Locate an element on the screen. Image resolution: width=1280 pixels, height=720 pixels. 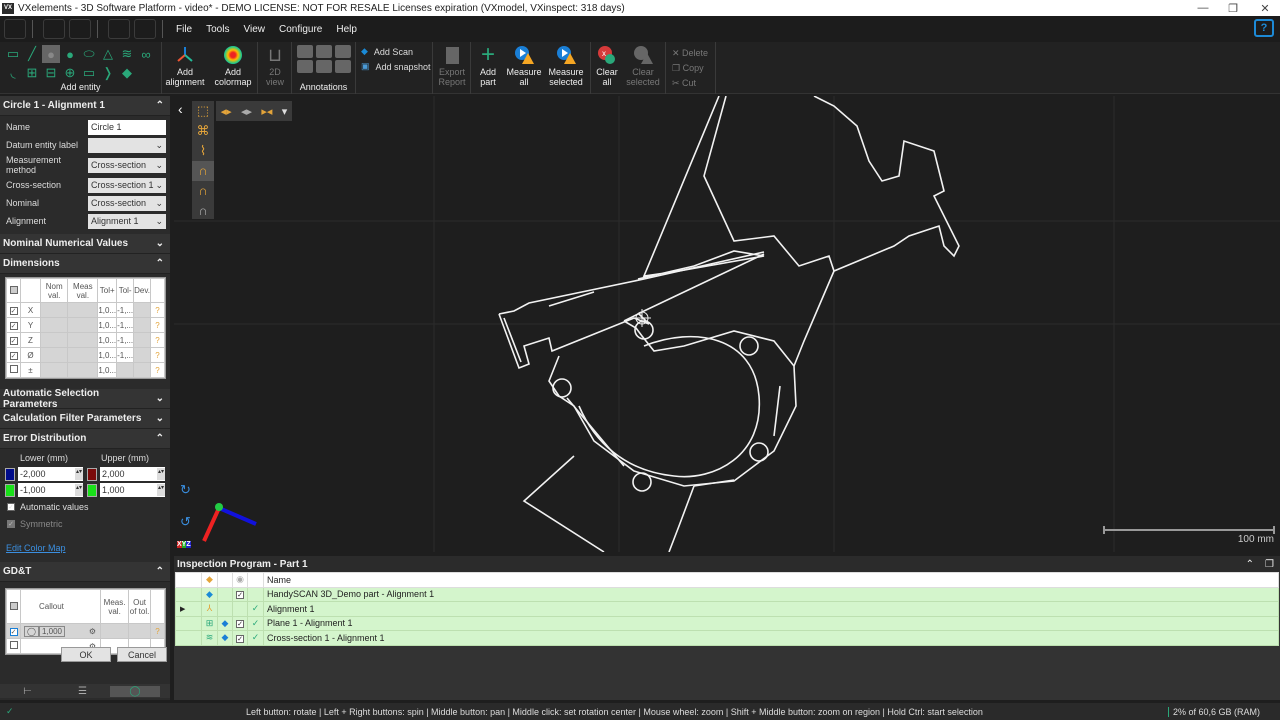
nominal-values-header: Nominal Numerical Values ⌄ is located at coordinates (85, 244).